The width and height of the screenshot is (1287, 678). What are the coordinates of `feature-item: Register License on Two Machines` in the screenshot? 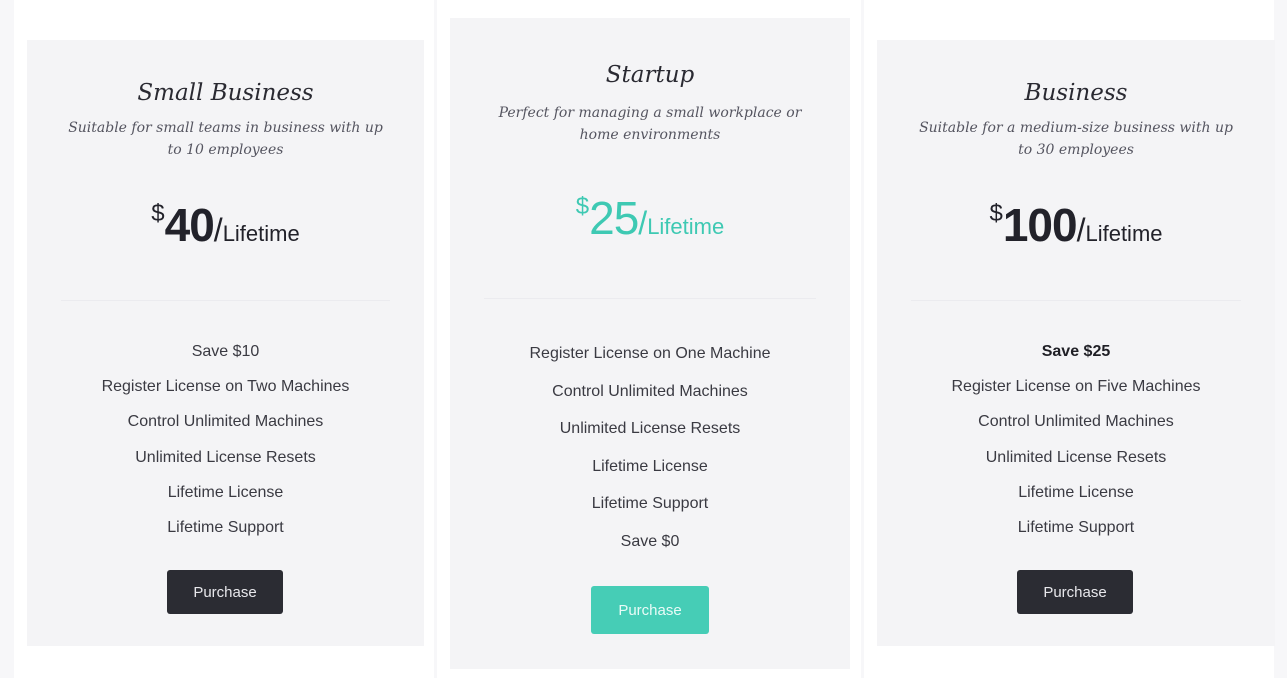 It's located at (225, 387).